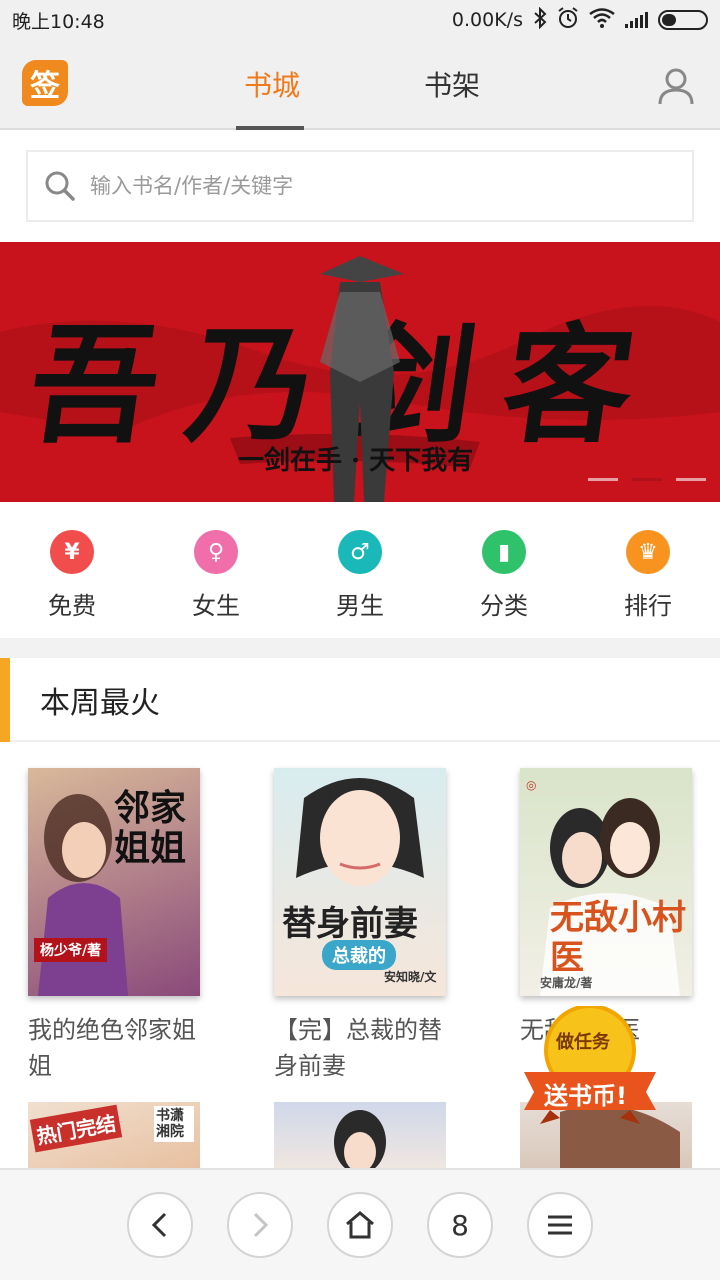 The image size is (720, 1280). I want to click on cover-title: 替身前妻, so click(350, 924).